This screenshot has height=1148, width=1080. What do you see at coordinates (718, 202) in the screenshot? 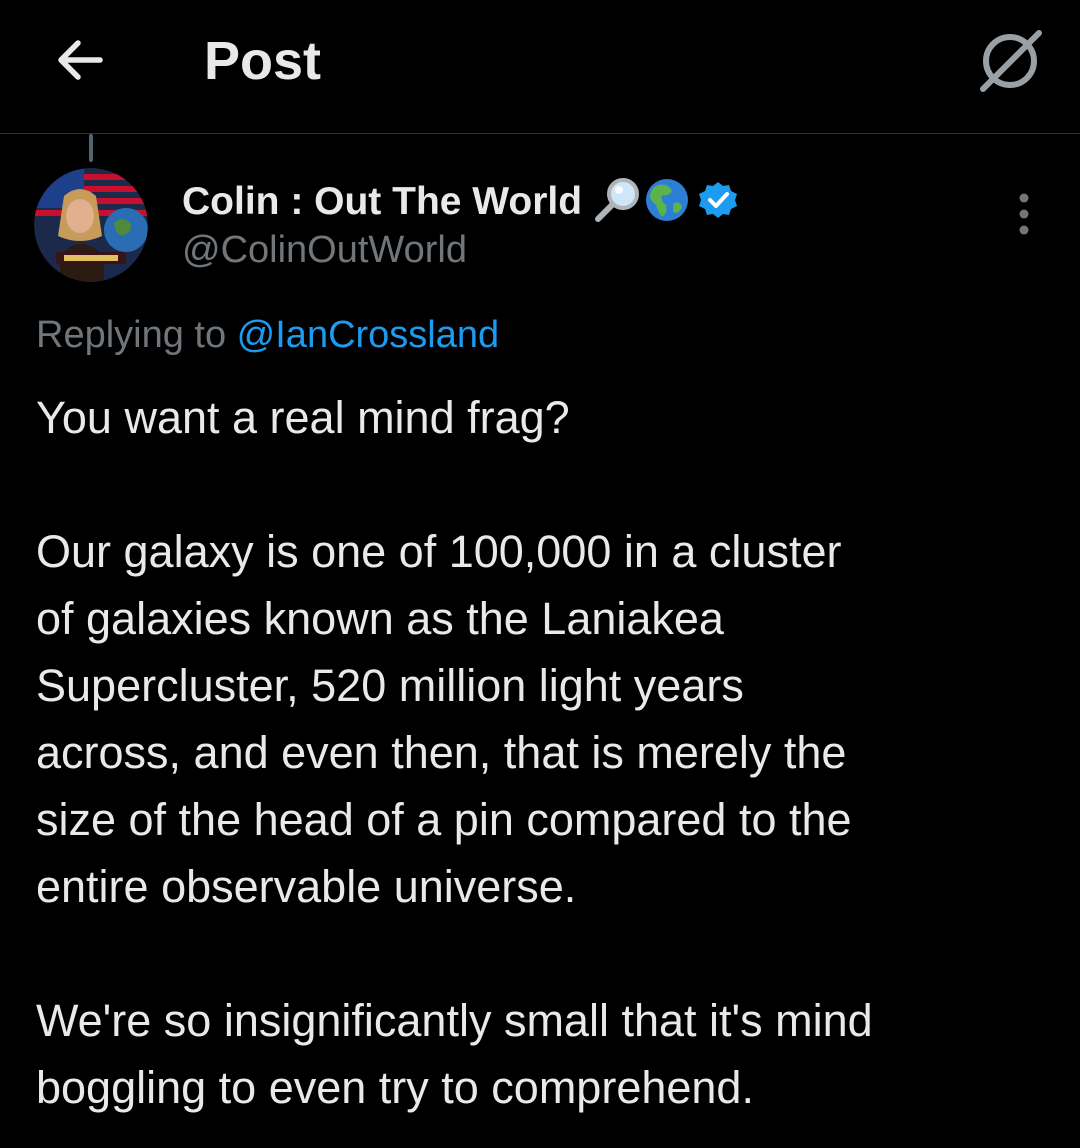
I see `verified-badge-icon` at bounding box center [718, 202].